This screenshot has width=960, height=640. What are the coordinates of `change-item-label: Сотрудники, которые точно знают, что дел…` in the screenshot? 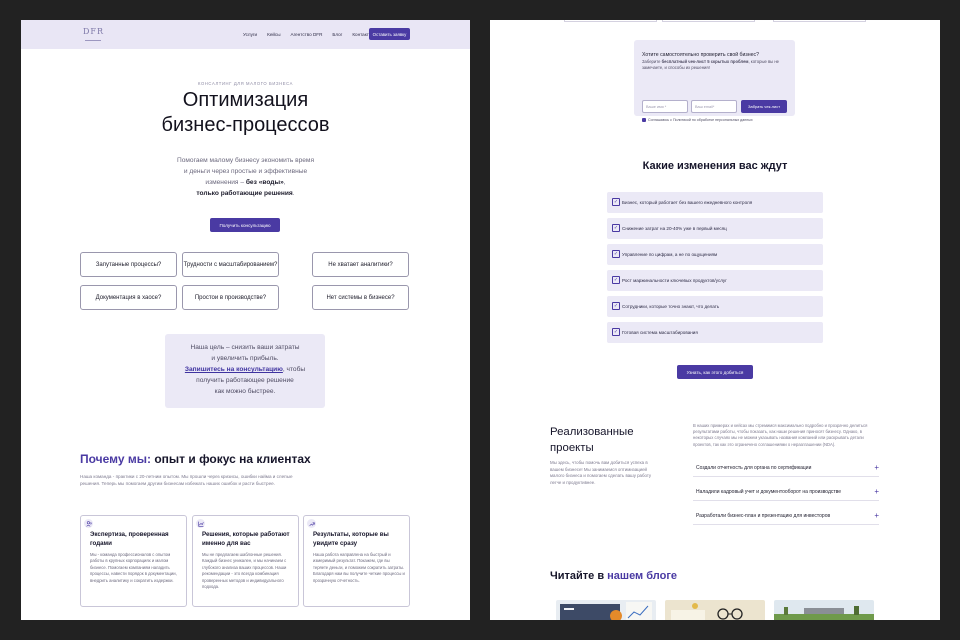 It's located at (671, 306).